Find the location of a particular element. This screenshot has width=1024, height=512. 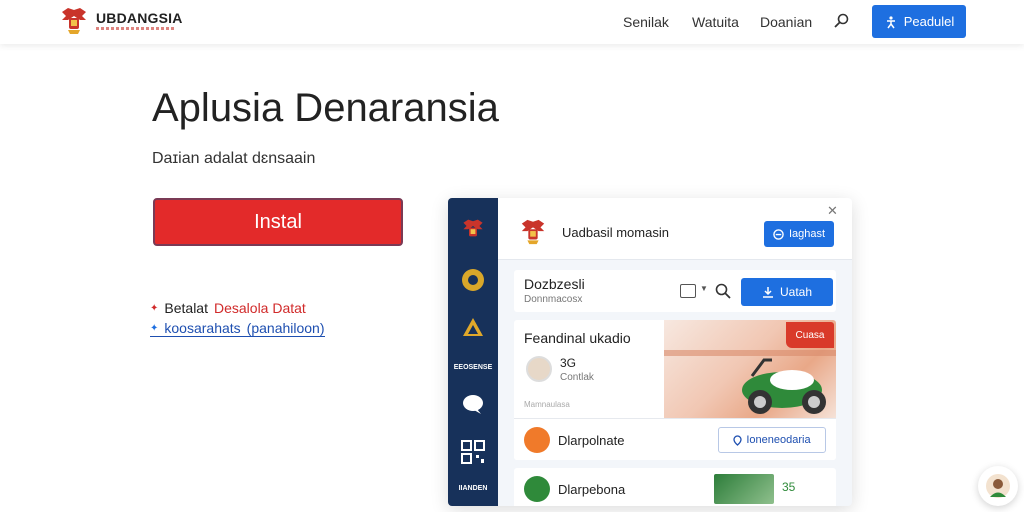

hero-subtitle: Daɪian adalat dɛnsaain is located at coordinates (234, 158).